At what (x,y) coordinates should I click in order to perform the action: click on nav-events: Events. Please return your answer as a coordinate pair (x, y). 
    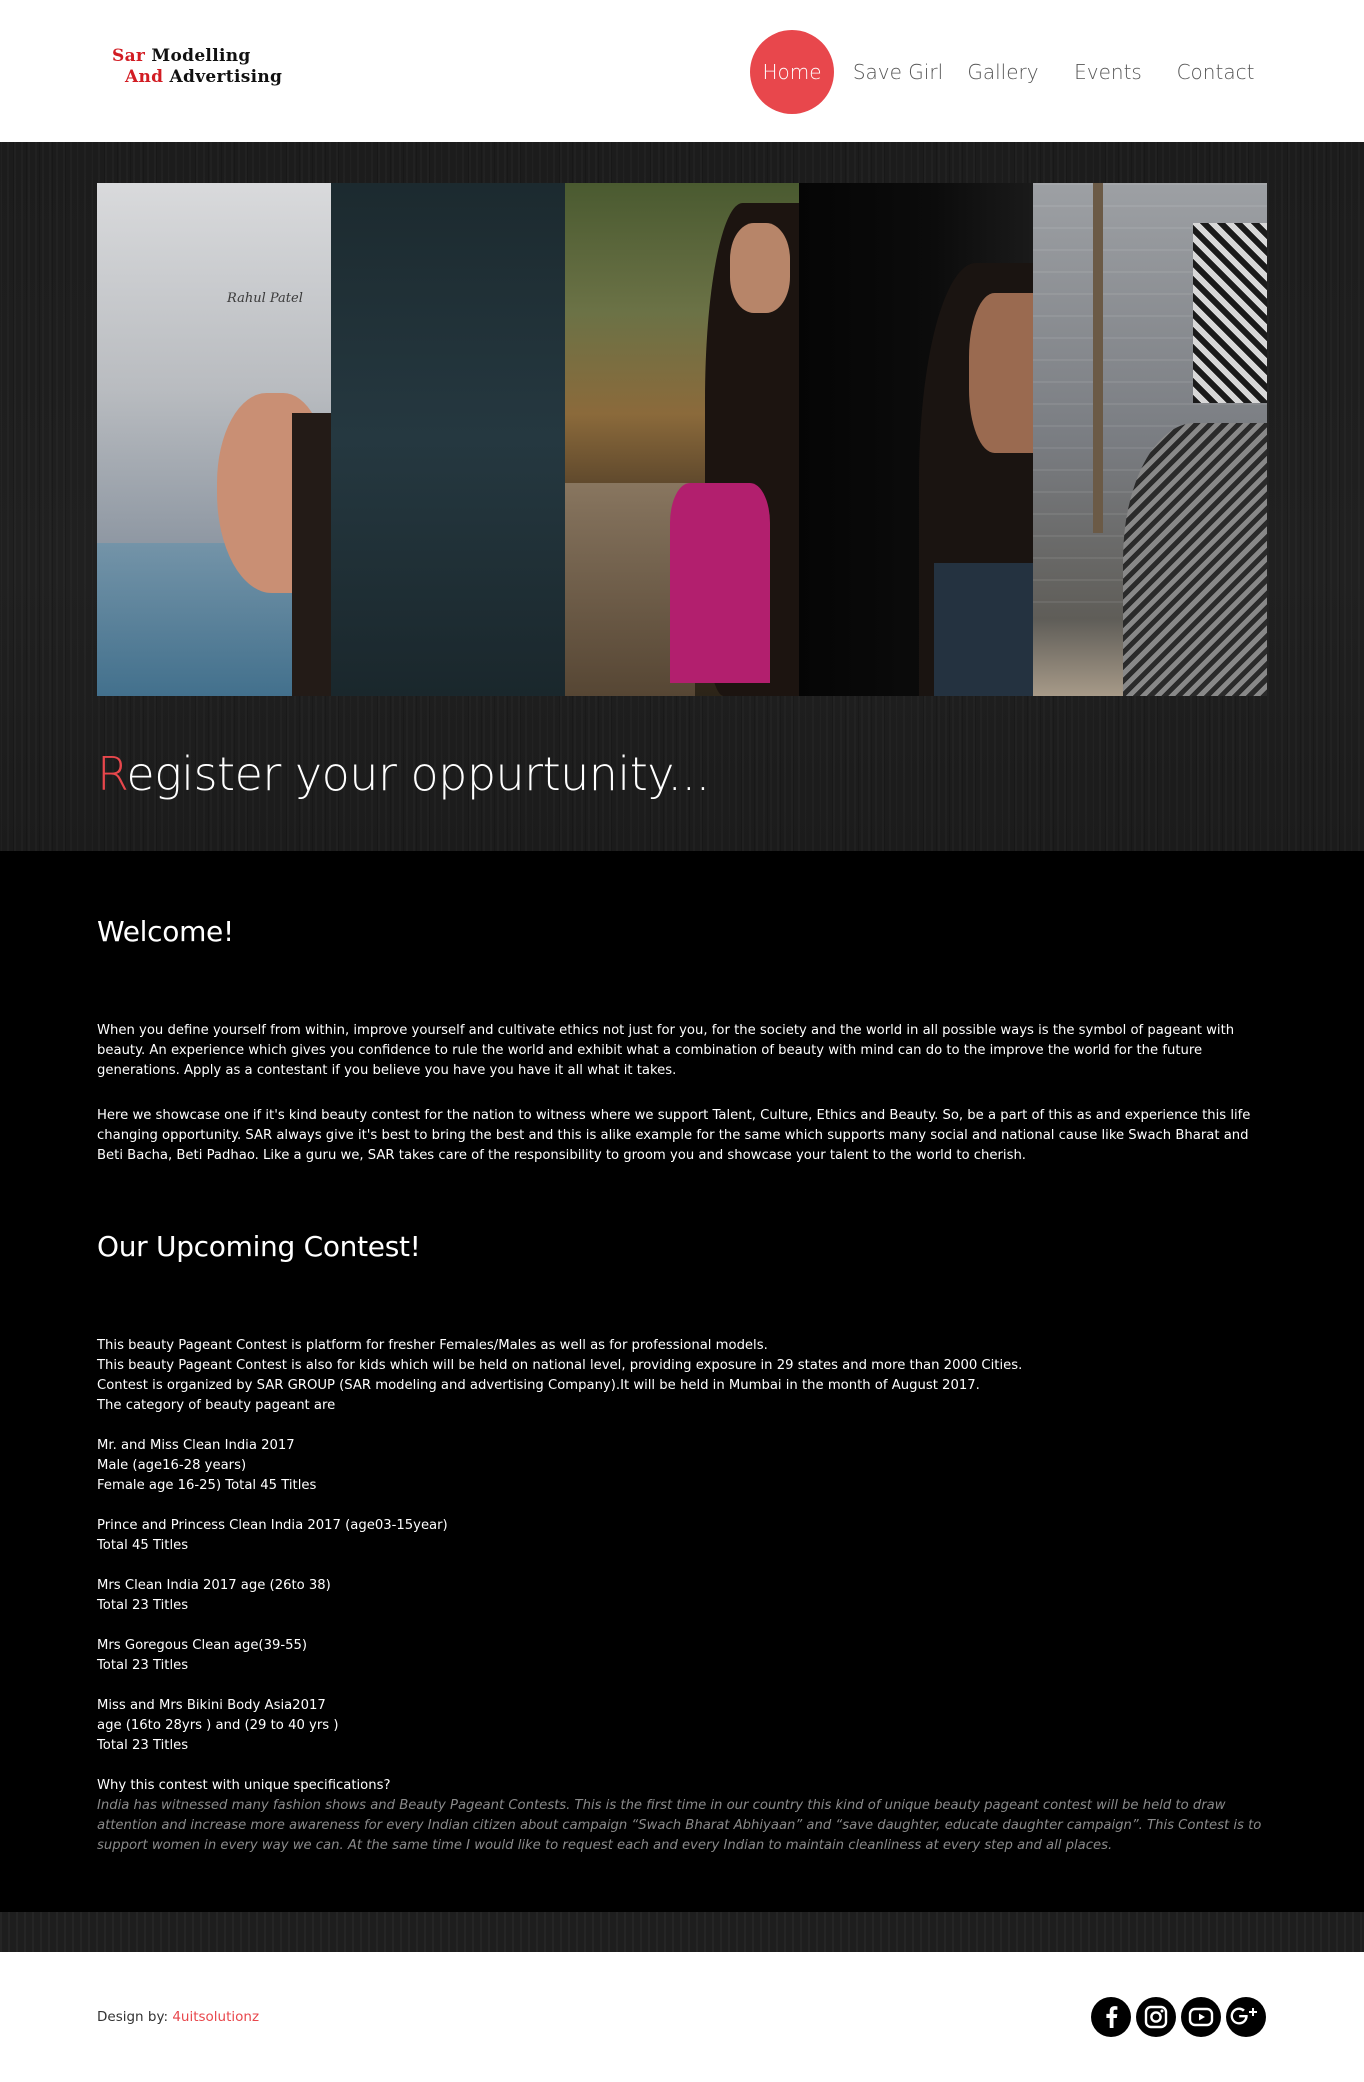
    Looking at the image, I should click on (1108, 72).